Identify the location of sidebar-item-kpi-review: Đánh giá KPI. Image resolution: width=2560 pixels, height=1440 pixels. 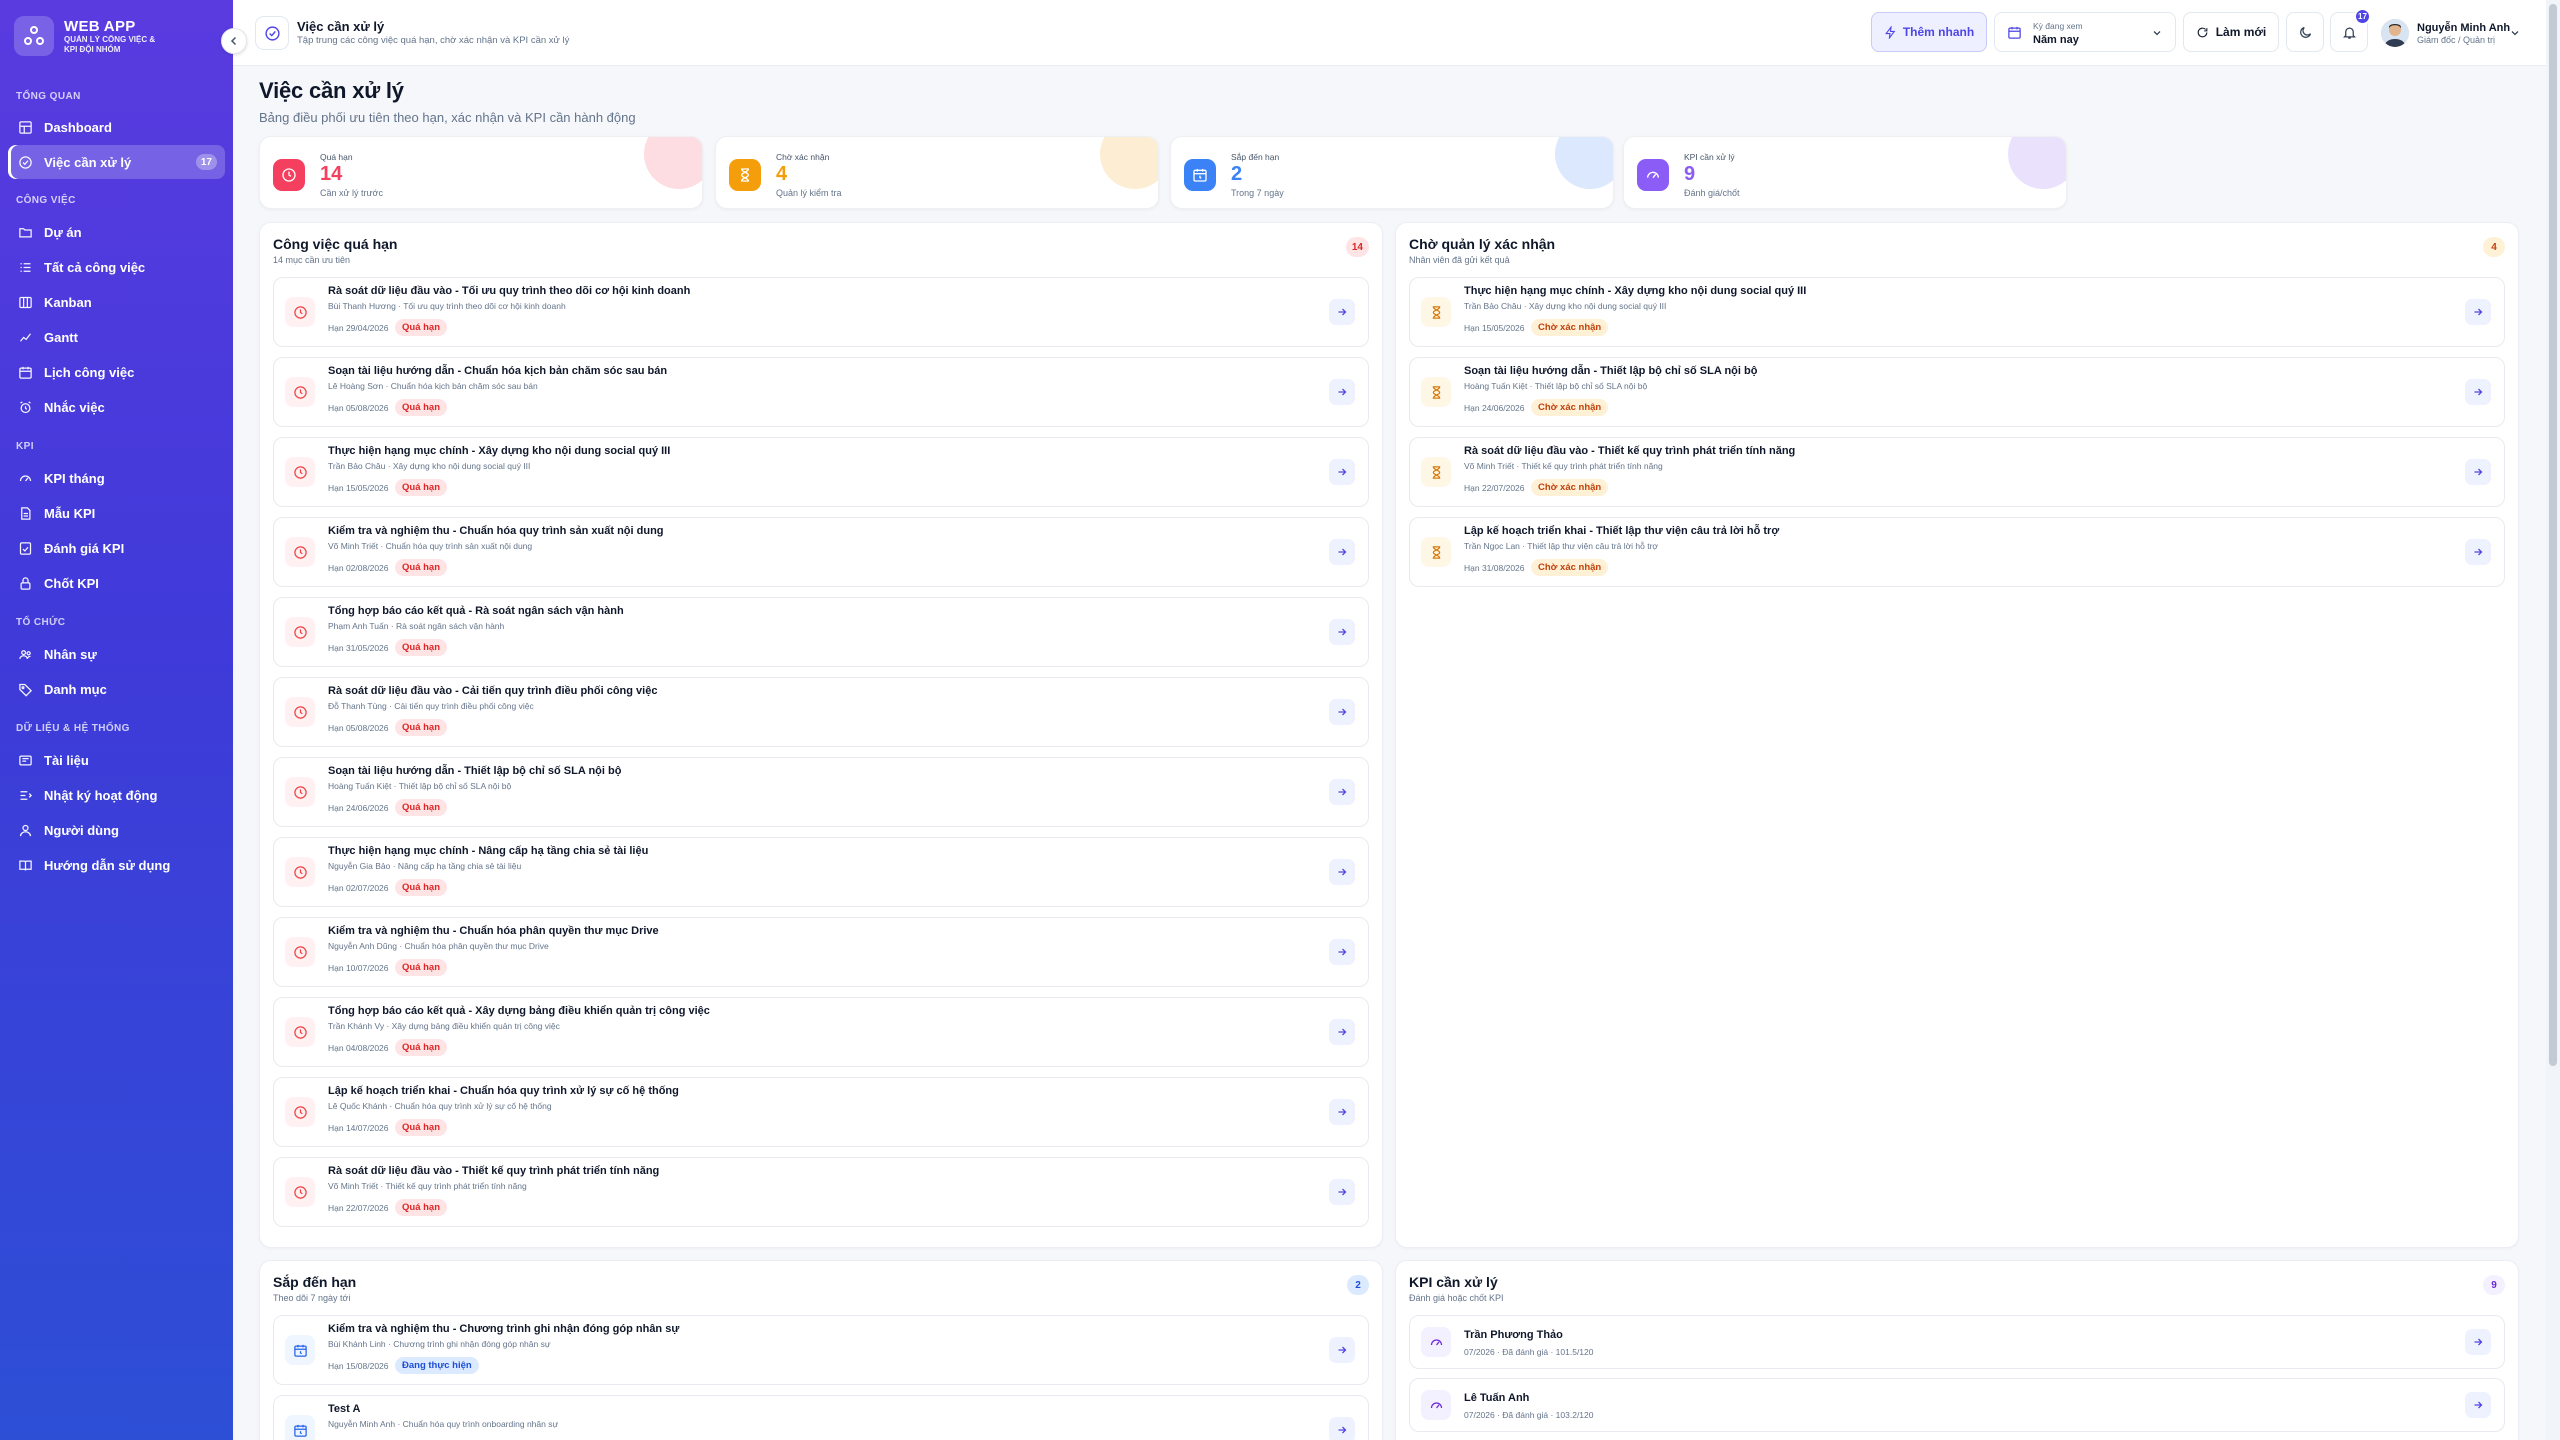
(116, 548).